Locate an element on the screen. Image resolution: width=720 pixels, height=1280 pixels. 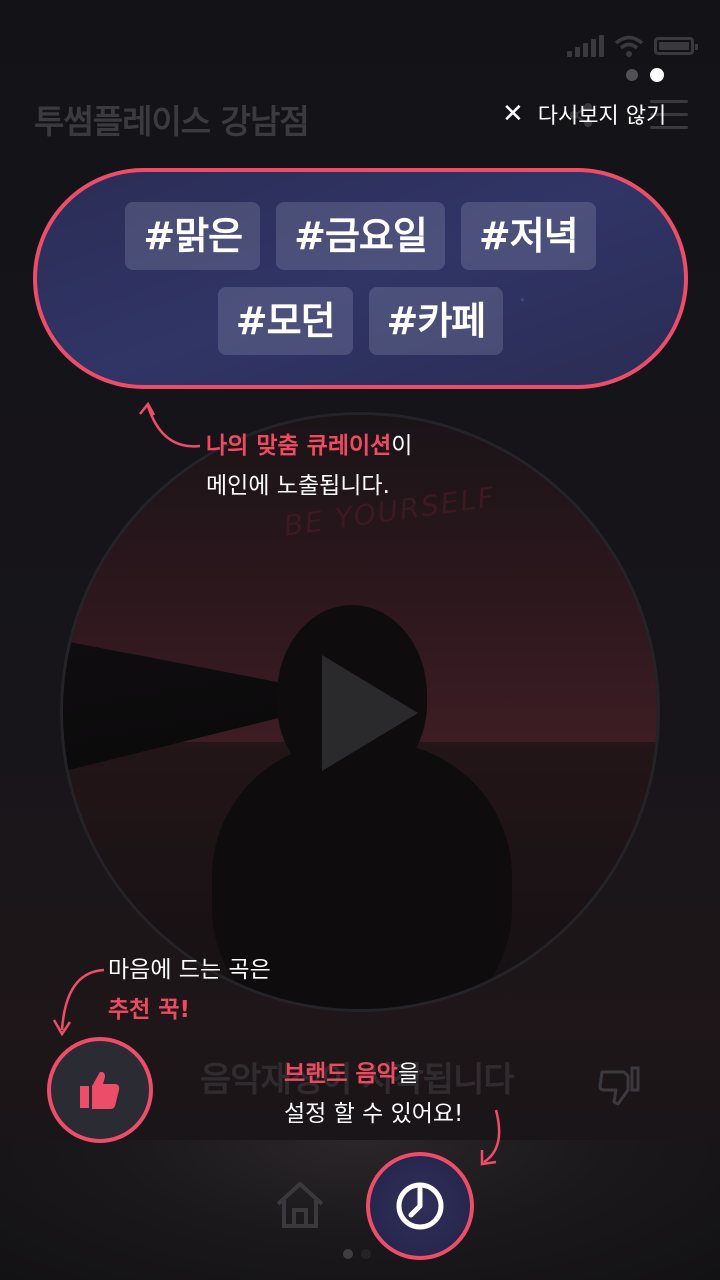
thumbs-up-icon is located at coordinates (100, 1090).